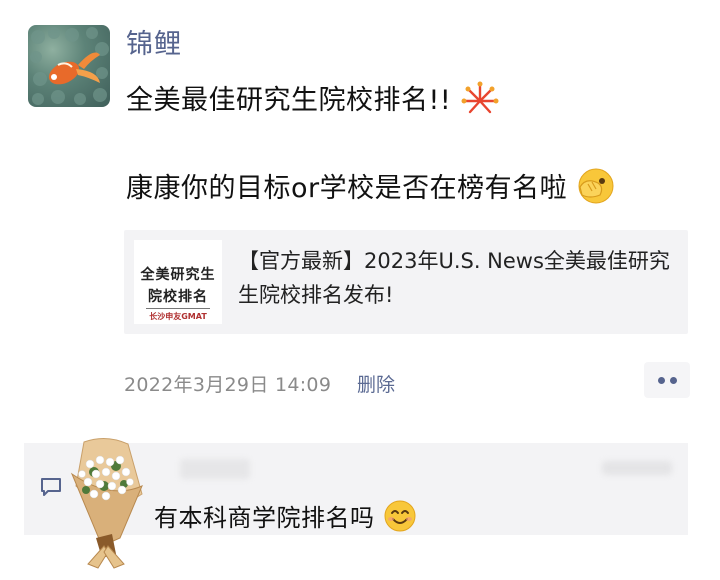 The height and width of the screenshot is (580, 720). What do you see at coordinates (454, 278) in the screenshot?
I see `article-title: 【官方最新】2023年U.S. News全美最佳研究生院校排名发布!` at bounding box center [454, 278].